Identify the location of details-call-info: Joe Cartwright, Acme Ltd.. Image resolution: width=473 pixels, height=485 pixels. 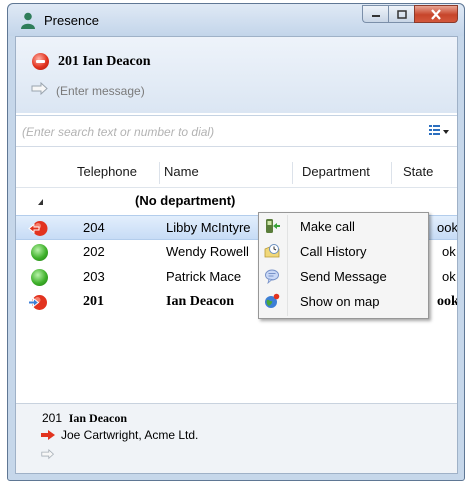
(130, 435).